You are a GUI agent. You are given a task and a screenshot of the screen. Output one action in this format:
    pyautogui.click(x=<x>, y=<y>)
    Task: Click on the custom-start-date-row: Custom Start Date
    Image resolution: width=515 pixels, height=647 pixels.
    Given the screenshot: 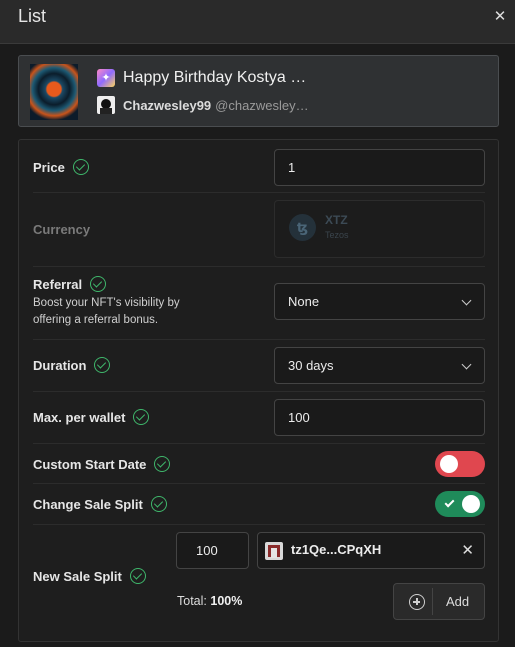 What is the action you would take?
    pyautogui.click(x=259, y=464)
    